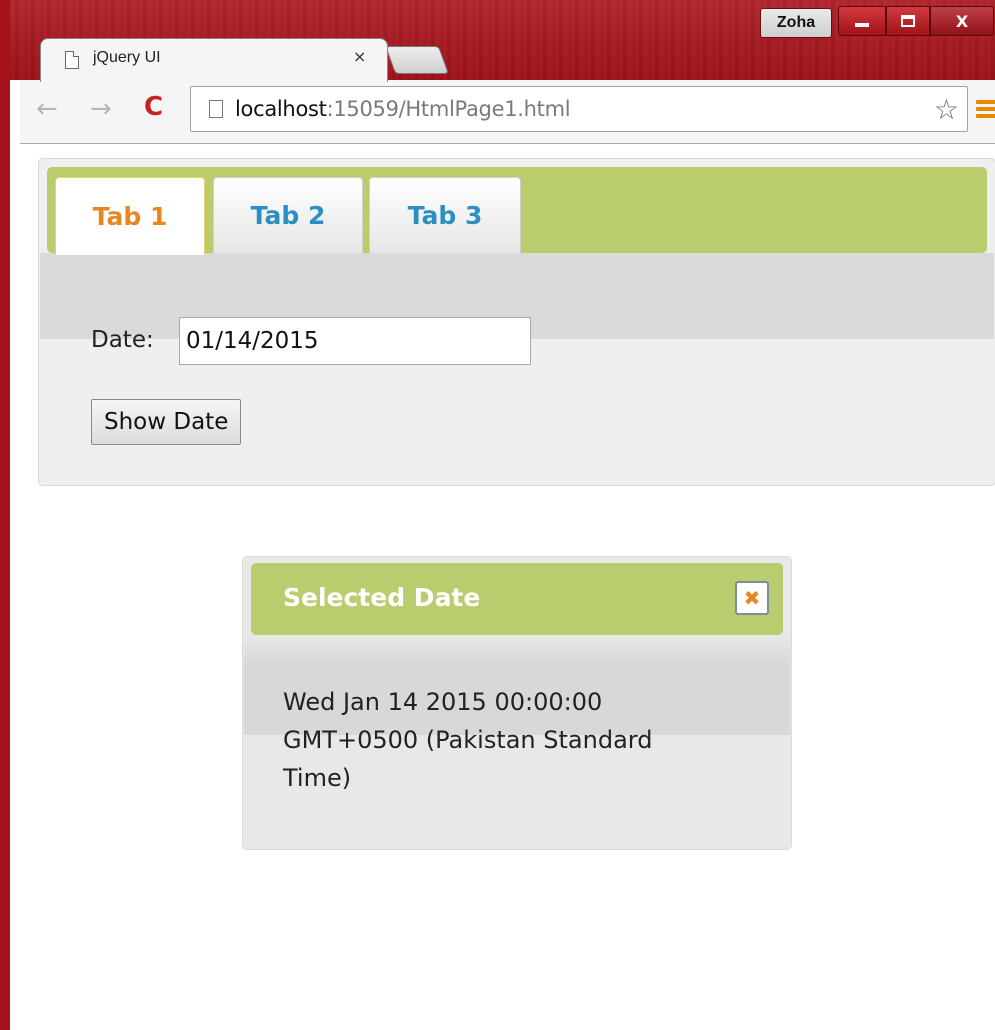 This screenshot has height=1030, width=995. What do you see at coordinates (448, 109) in the screenshot?
I see `url-path: :15059/HtmlPage1.html` at bounding box center [448, 109].